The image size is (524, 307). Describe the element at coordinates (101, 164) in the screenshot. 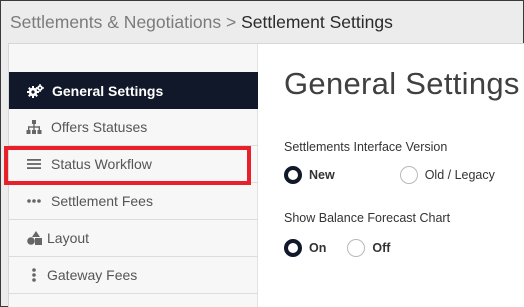

I see `sidebar-item-label: Status Workflow` at that location.